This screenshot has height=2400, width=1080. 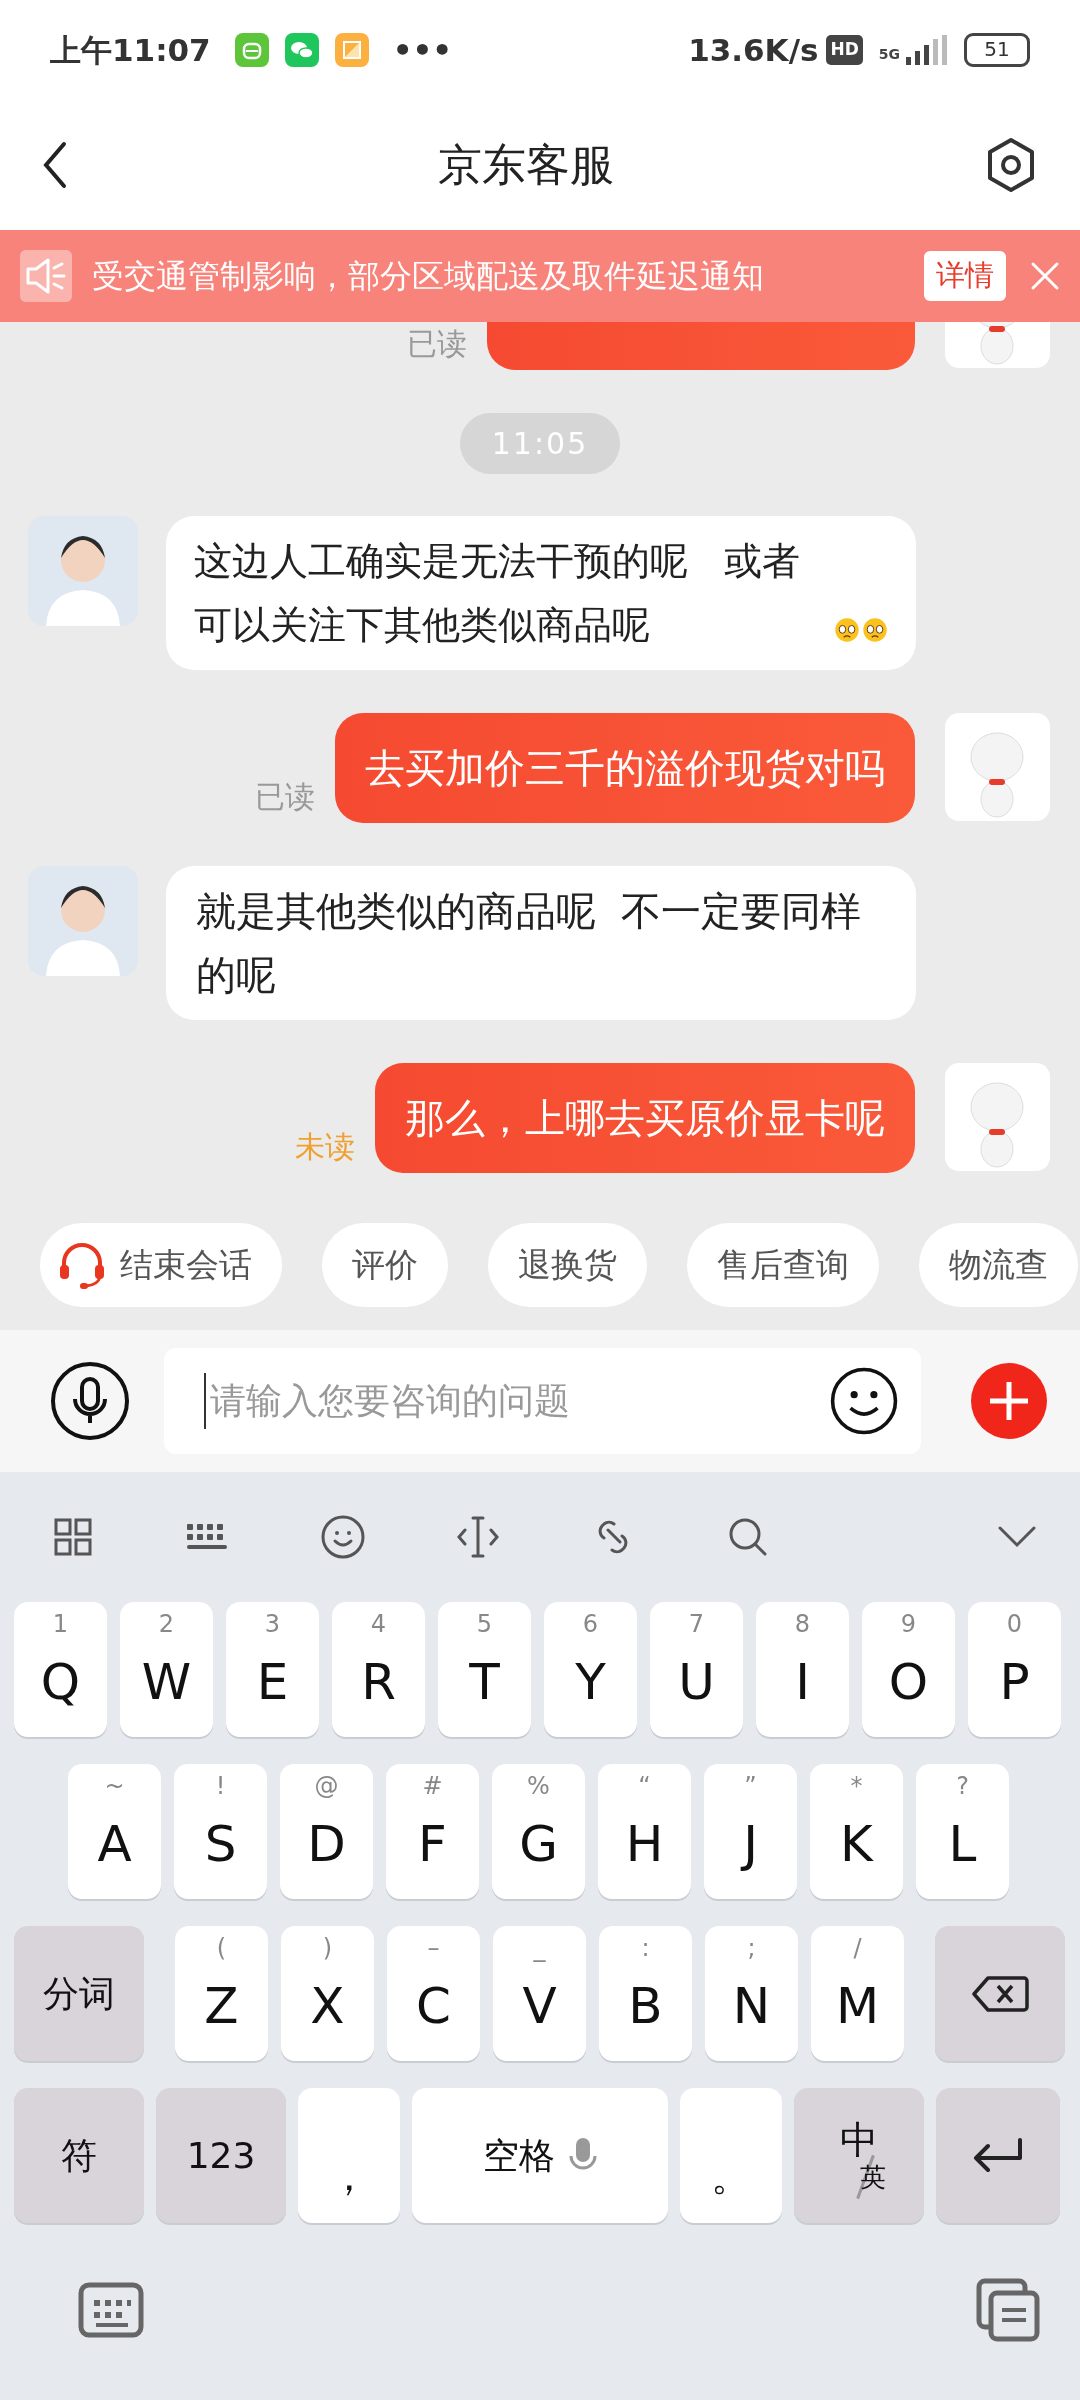 What do you see at coordinates (161, 1265) in the screenshot?
I see `quick-reply-chip: 结束会话` at bounding box center [161, 1265].